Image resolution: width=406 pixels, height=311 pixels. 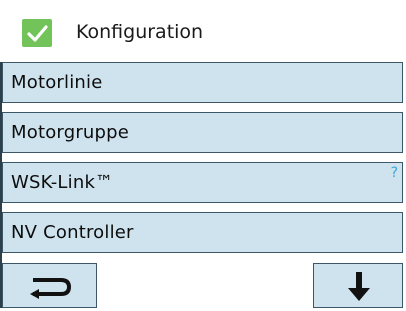 I want to click on return-arrow-icon, so click(x=51, y=288).